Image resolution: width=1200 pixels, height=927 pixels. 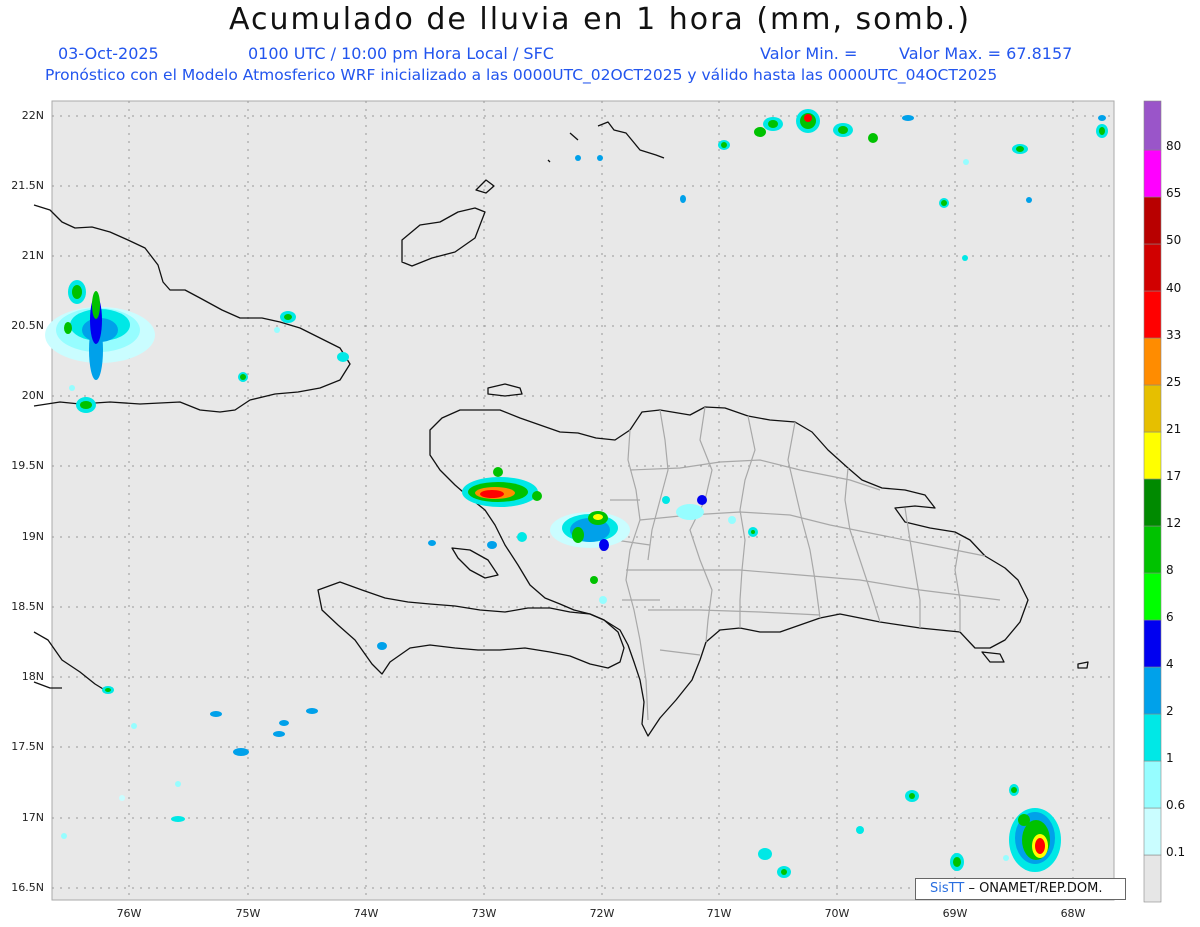 I want to click on lat-label: 18.5N, so click(x=27, y=606).